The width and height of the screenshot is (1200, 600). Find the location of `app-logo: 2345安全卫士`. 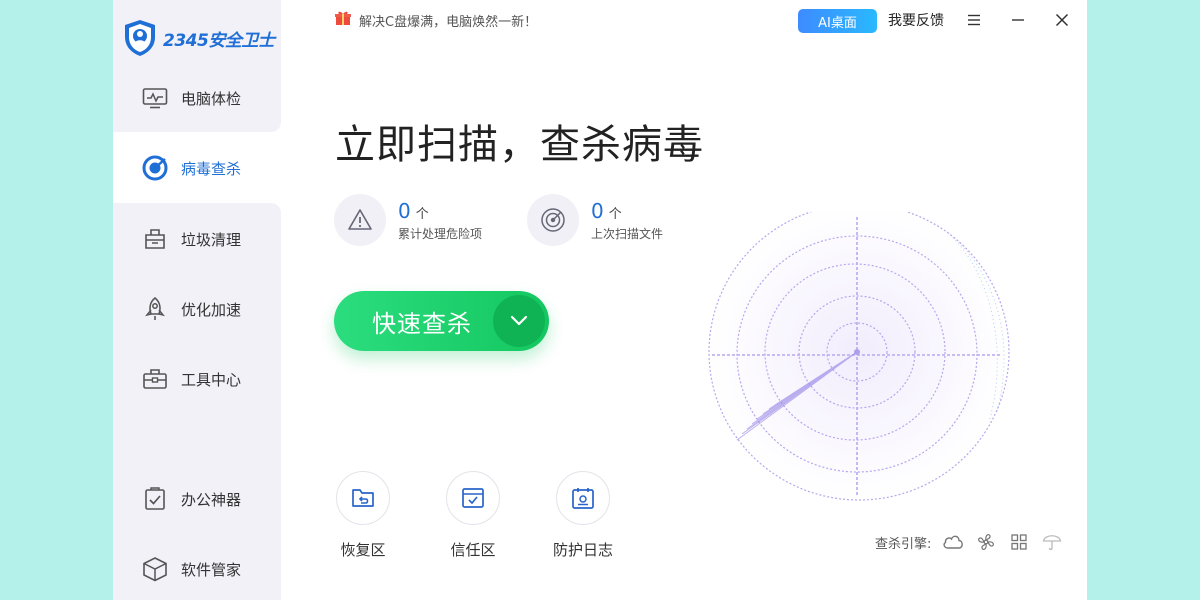

app-logo: 2345安全卫士 is located at coordinates (199, 38).